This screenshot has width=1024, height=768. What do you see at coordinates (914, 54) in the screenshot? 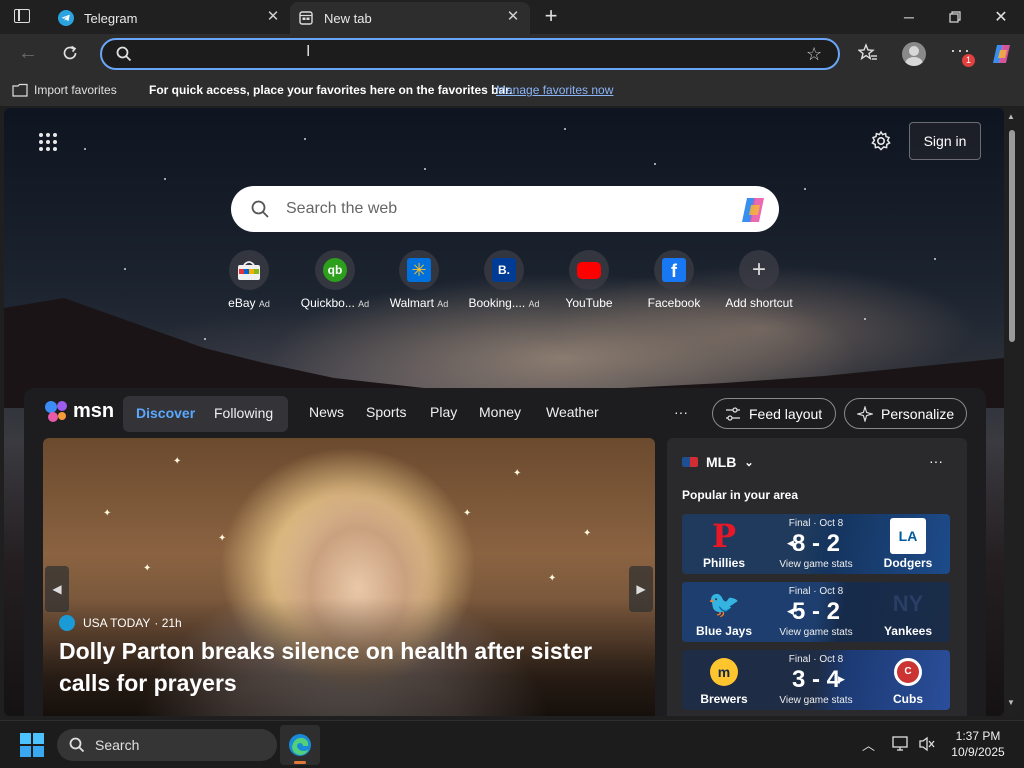
I see `profile-avatar` at bounding box center [914, 54].